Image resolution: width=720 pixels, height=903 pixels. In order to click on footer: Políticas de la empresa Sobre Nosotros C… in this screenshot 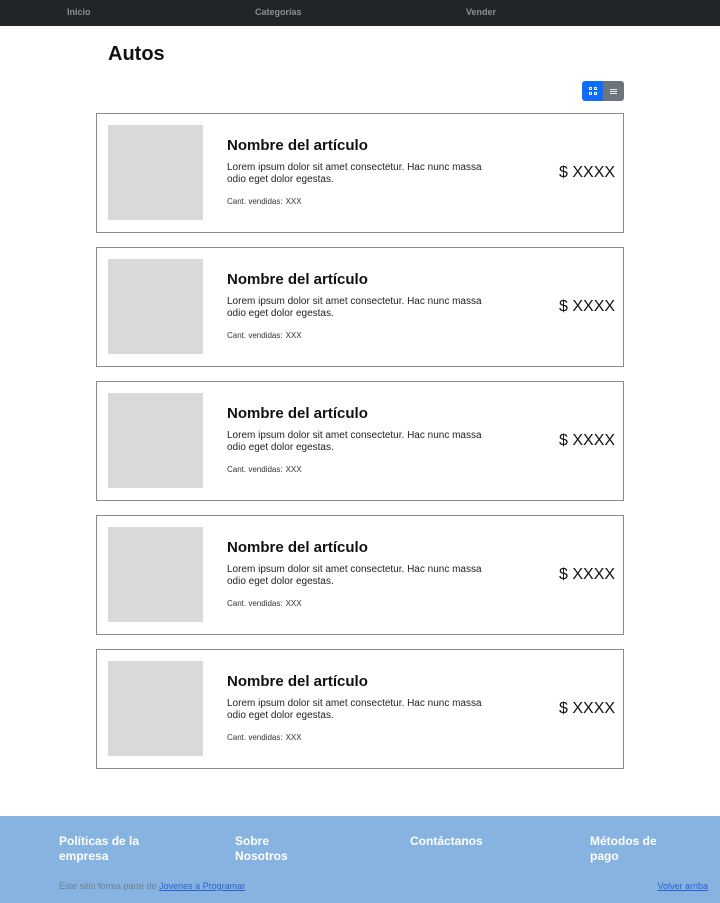, I will do `click(360, 859)`.